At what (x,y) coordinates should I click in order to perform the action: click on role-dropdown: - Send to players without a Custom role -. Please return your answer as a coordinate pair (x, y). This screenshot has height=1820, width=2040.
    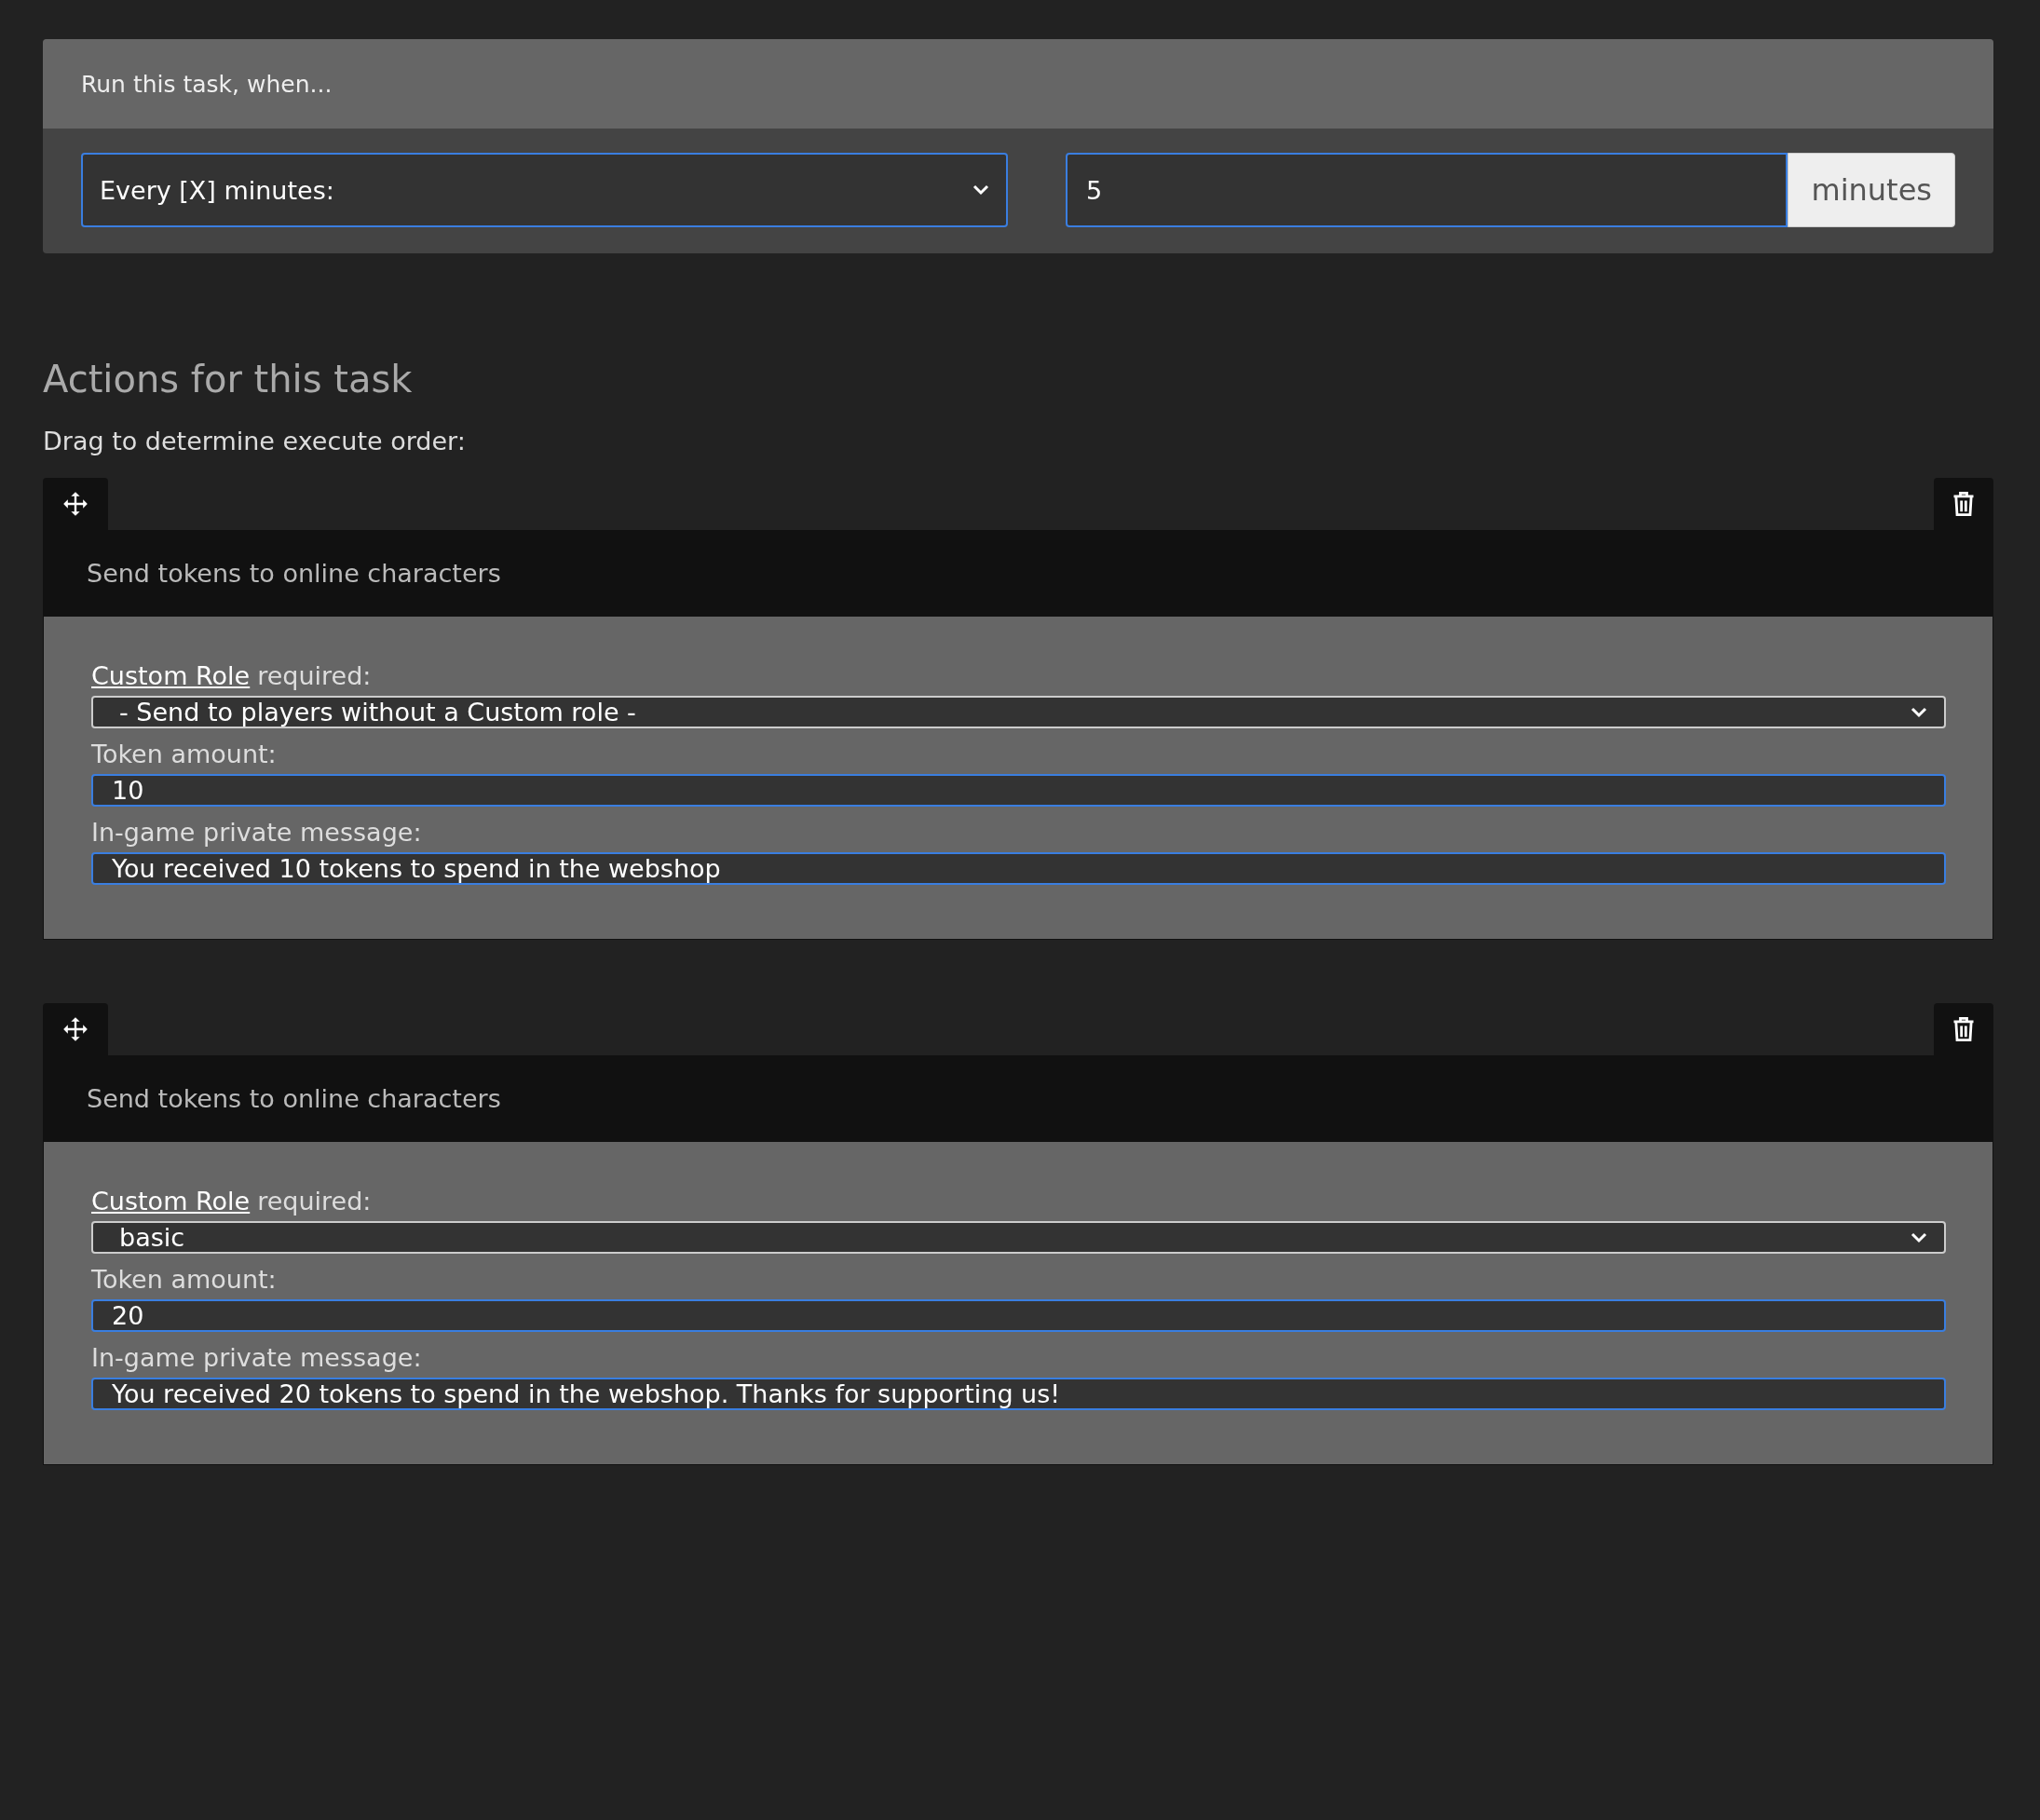
    Looking at the image, I should click on (1018, 712).